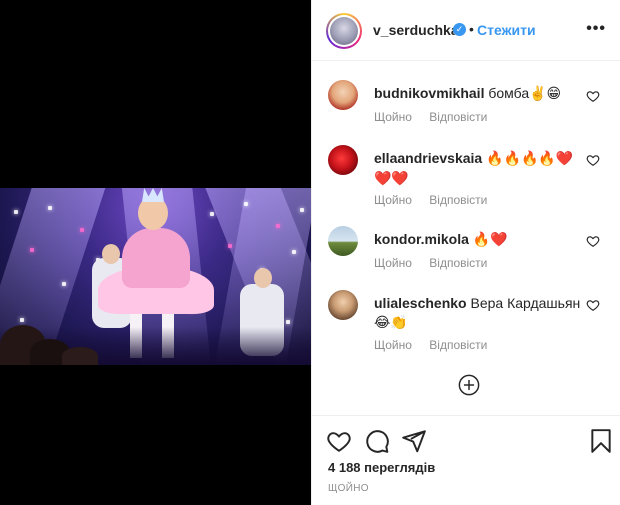 This screenshot has height=505, width=620. Describe the element at coordinates (490, 240) in the screenshot. I see `comment-emoji: 🔥❤️` at that location.